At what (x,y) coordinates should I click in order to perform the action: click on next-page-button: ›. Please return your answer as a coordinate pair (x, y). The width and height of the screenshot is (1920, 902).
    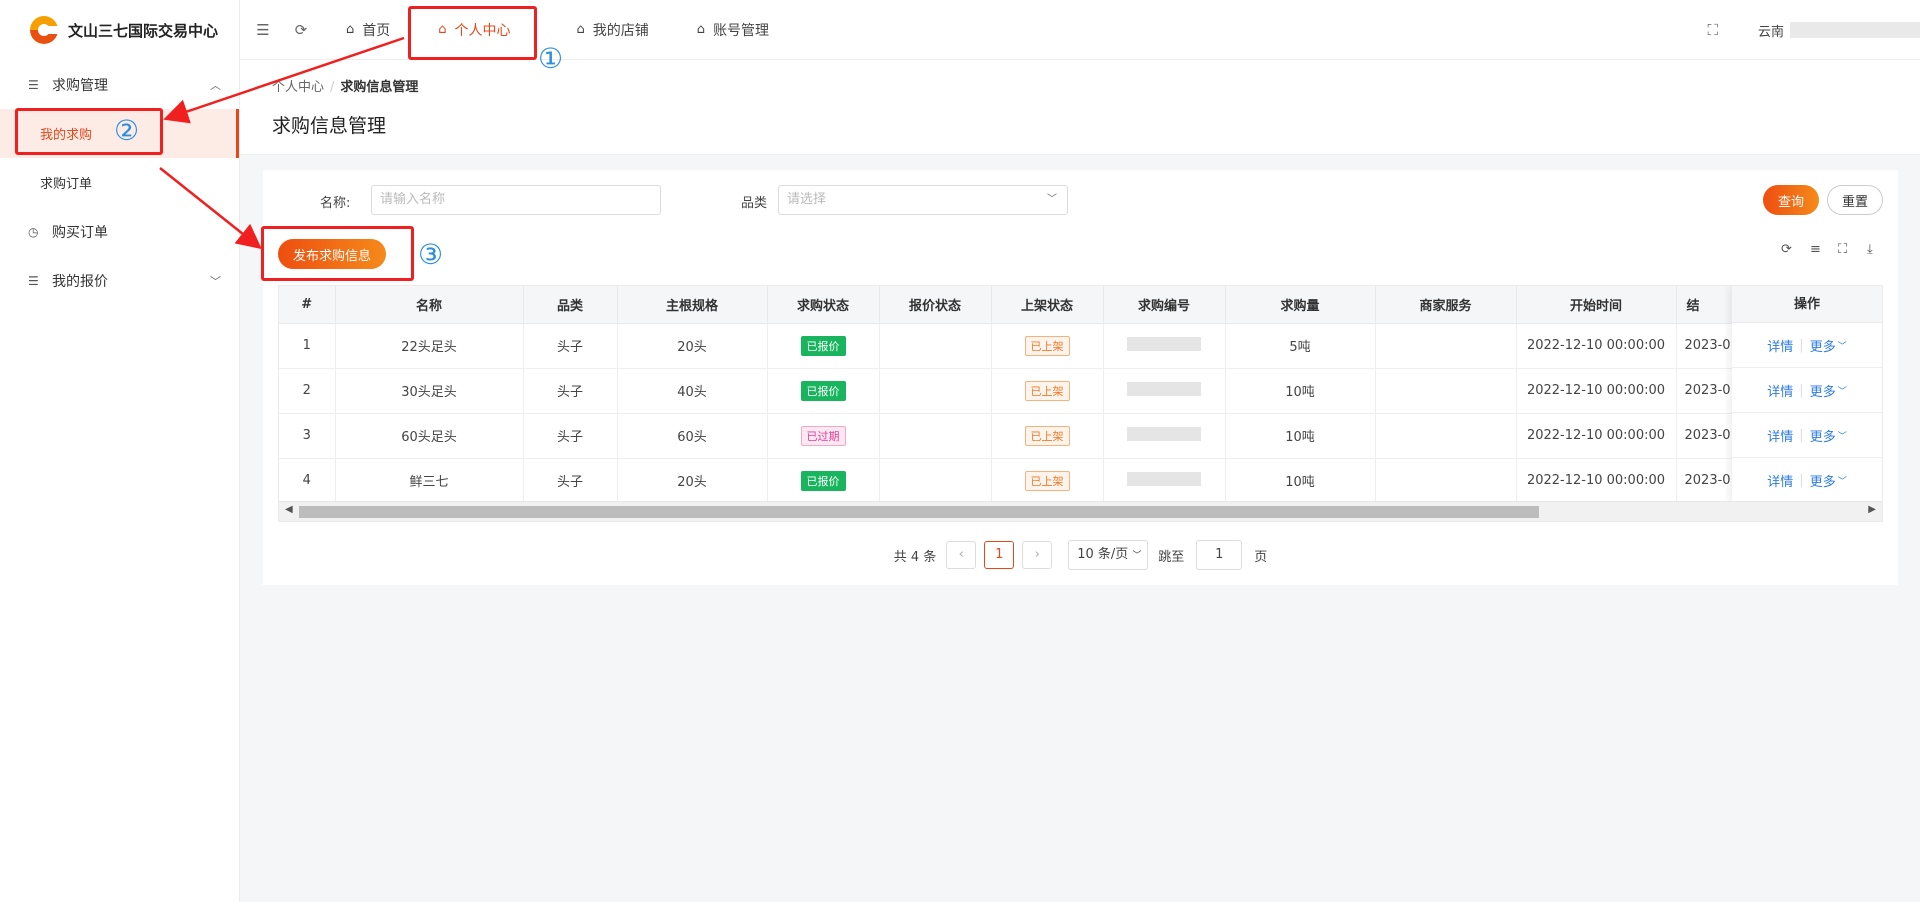
    Looking at the image, I should click on (1037, 555).